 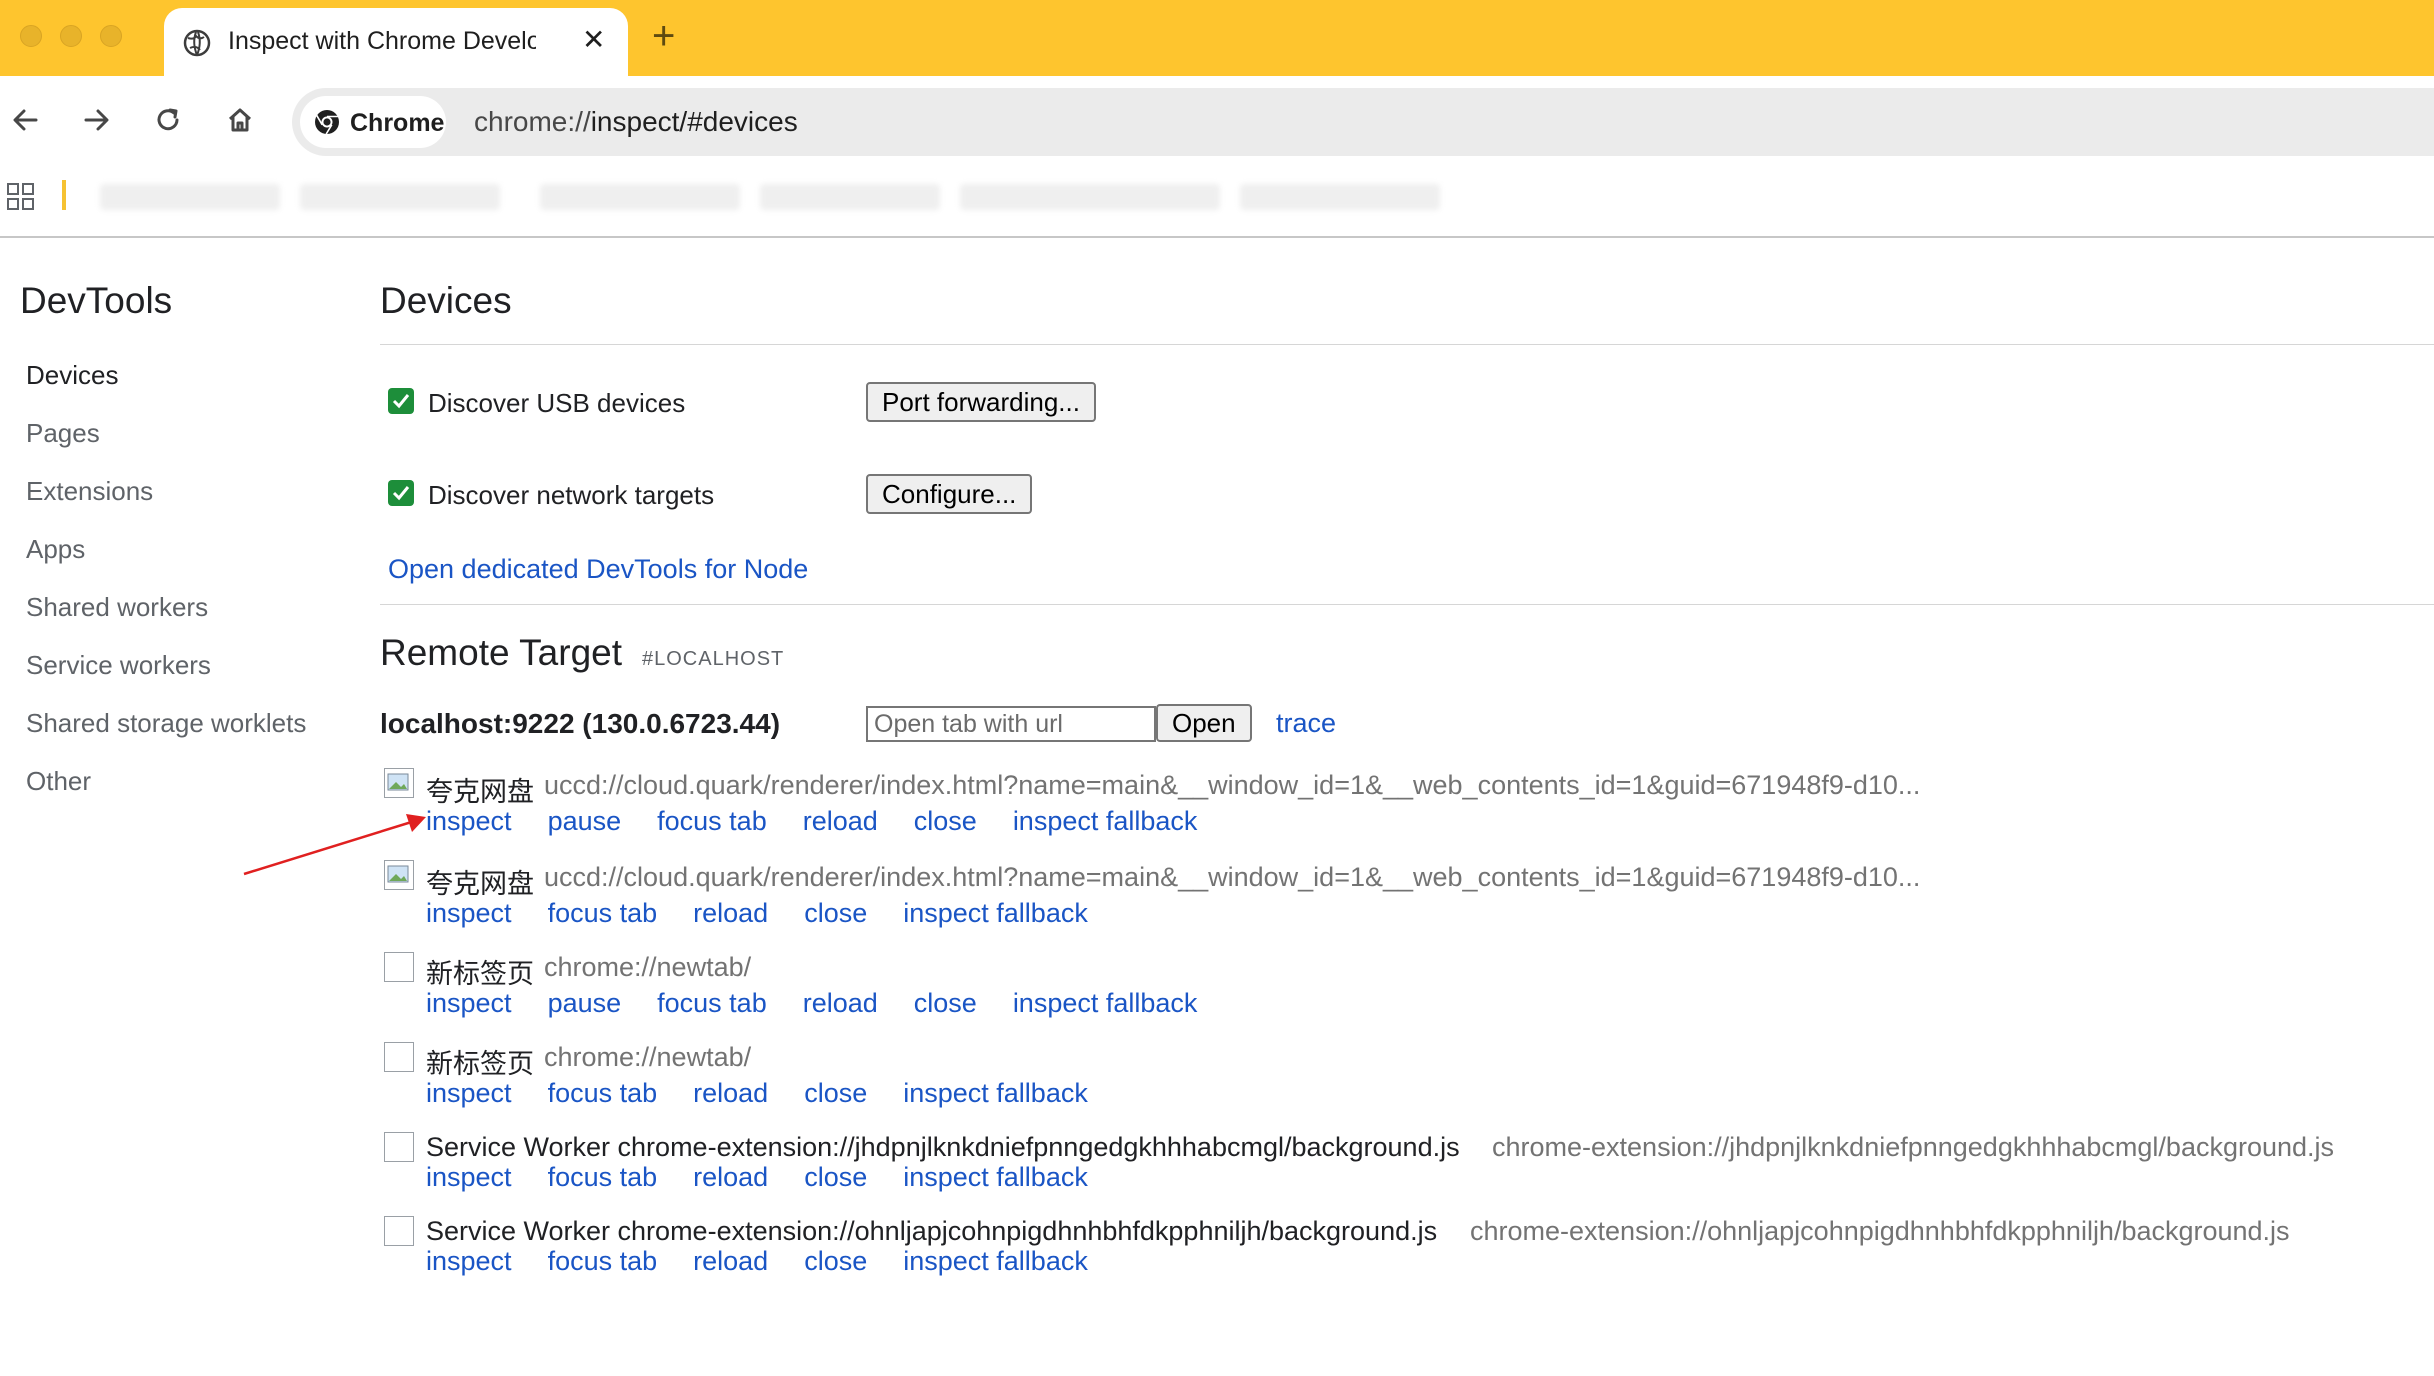 I want to click on url-scheme: chrome://, so click(x=532, y=121).